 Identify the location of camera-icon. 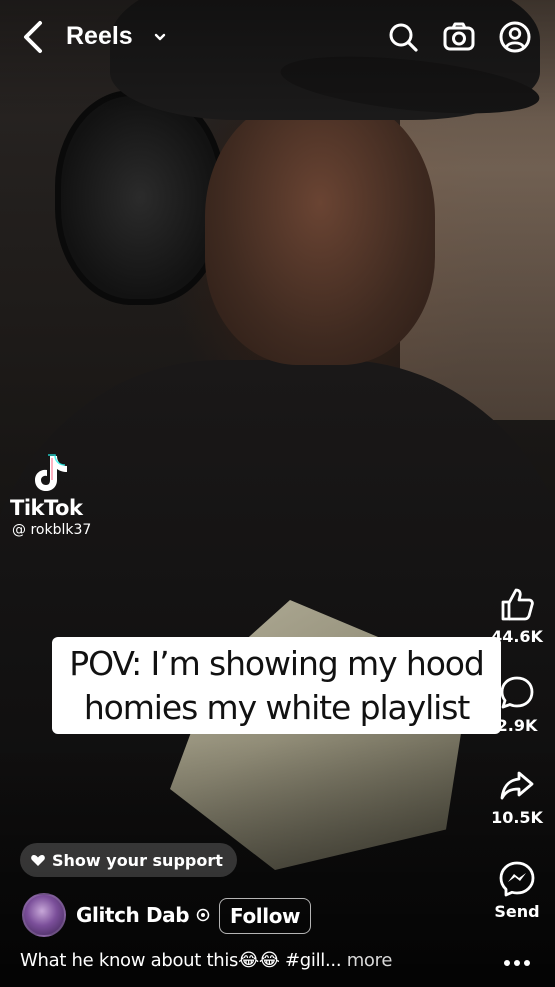
(459, 37).